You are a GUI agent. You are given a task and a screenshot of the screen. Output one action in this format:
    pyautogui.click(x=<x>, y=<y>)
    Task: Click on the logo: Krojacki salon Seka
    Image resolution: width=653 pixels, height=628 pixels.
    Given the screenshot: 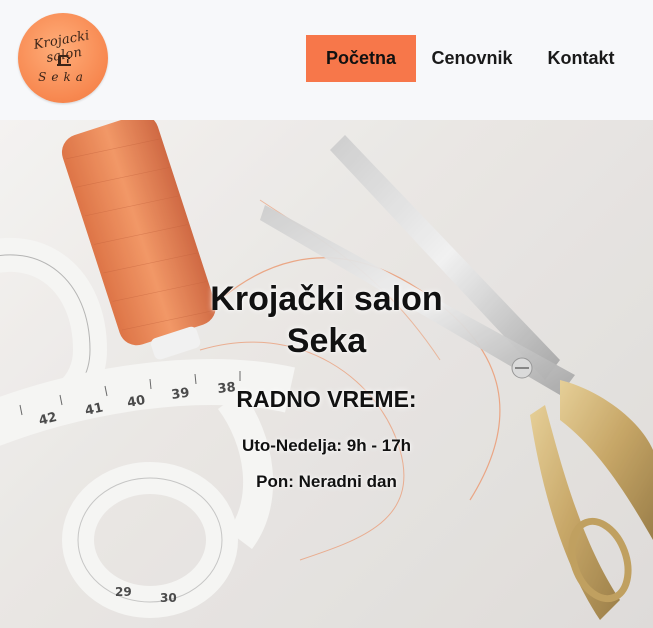 What is the action you would take?
    pyautogui.click(x=63, y=58)
    